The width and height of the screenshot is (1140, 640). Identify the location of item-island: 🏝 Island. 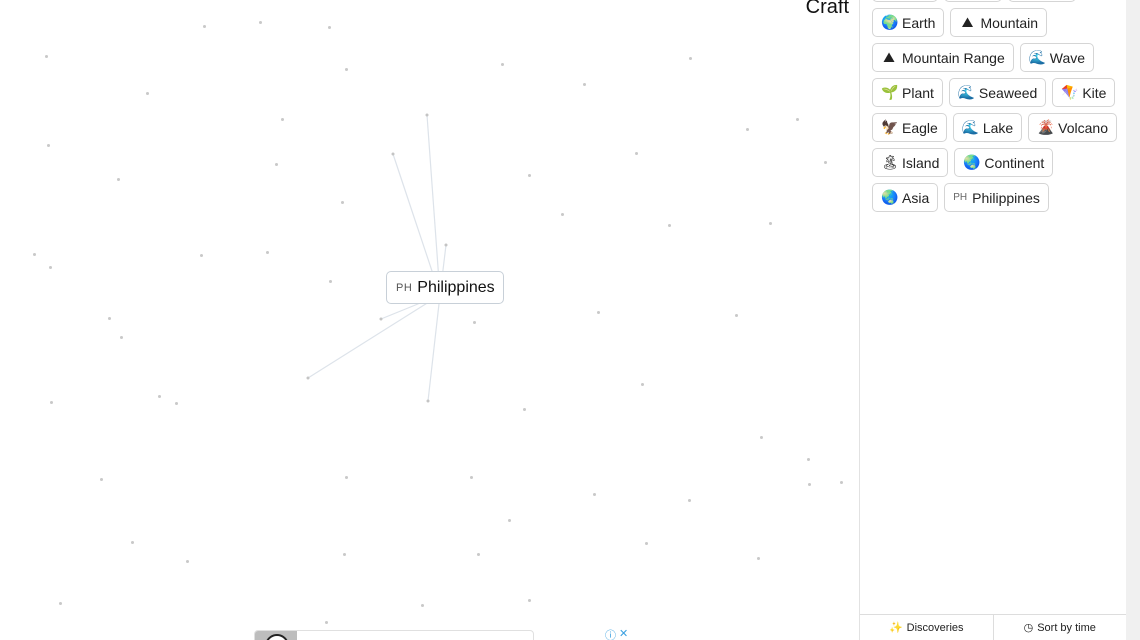
(910, 162).